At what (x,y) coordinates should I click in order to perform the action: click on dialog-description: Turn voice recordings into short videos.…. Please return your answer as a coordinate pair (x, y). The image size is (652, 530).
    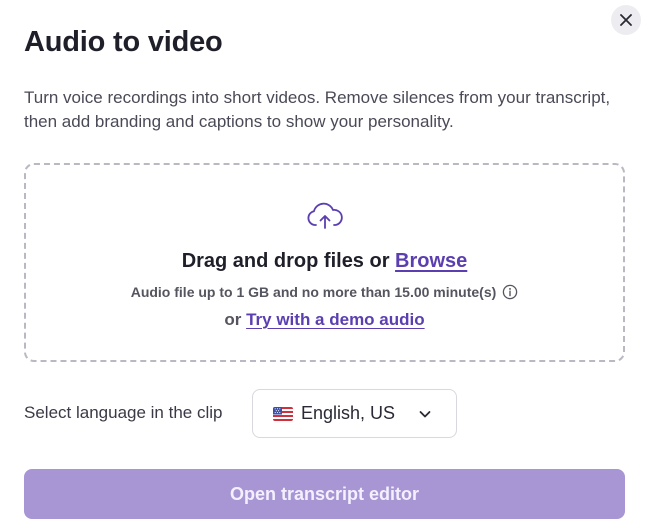
    Looking at the image, I should click on (317, 109).